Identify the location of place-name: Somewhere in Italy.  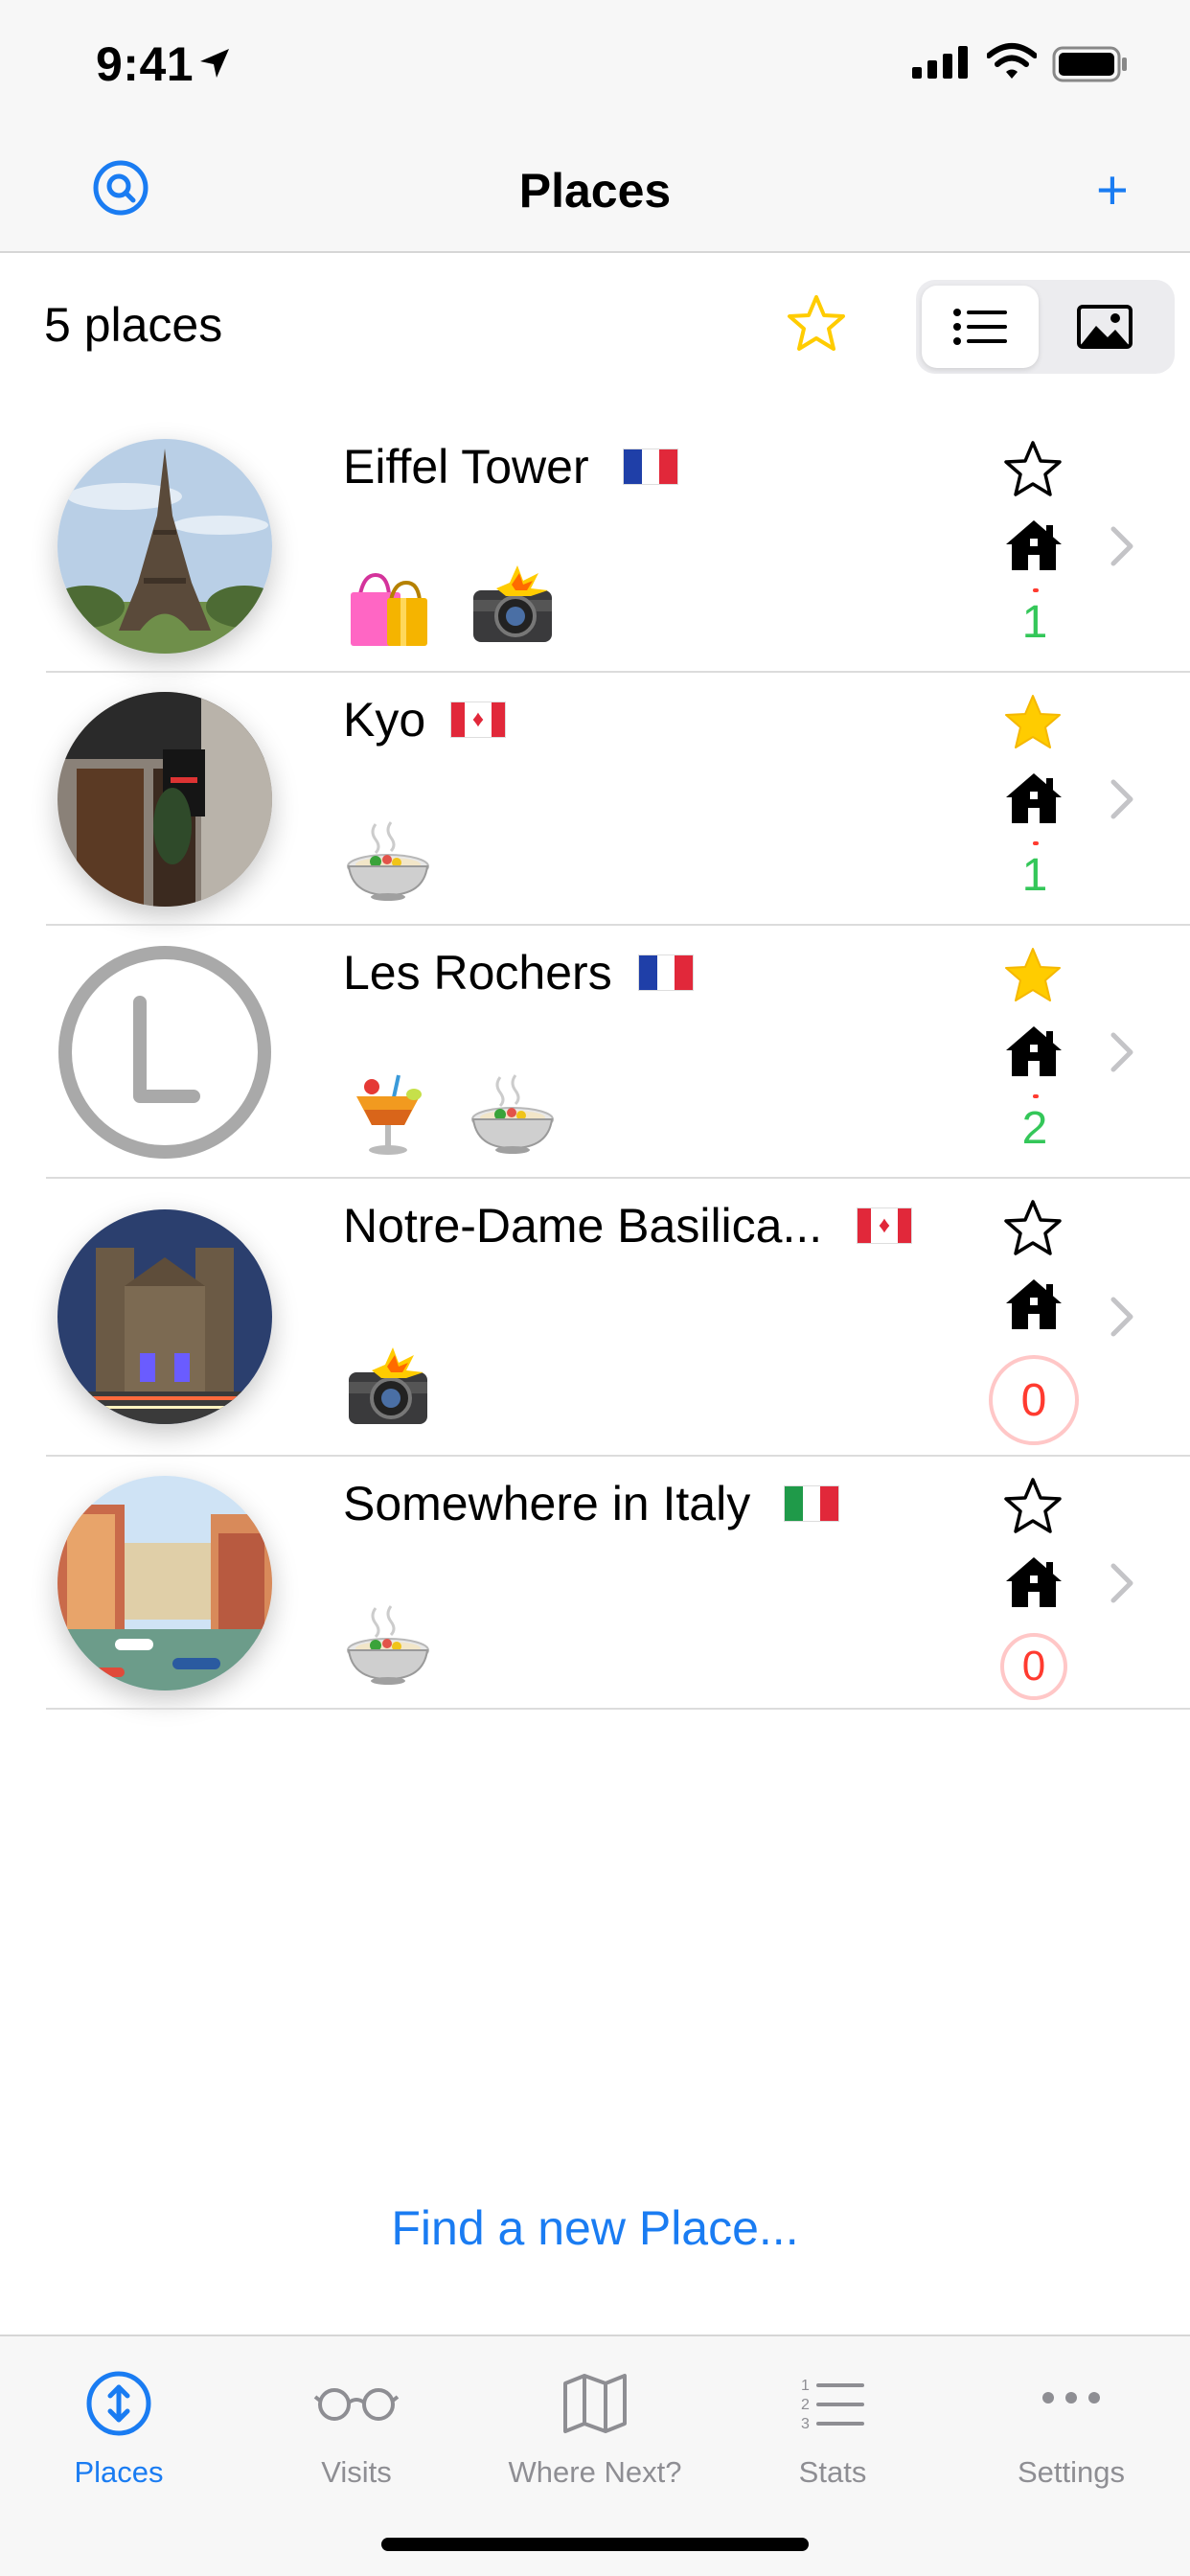
(547, 1503).